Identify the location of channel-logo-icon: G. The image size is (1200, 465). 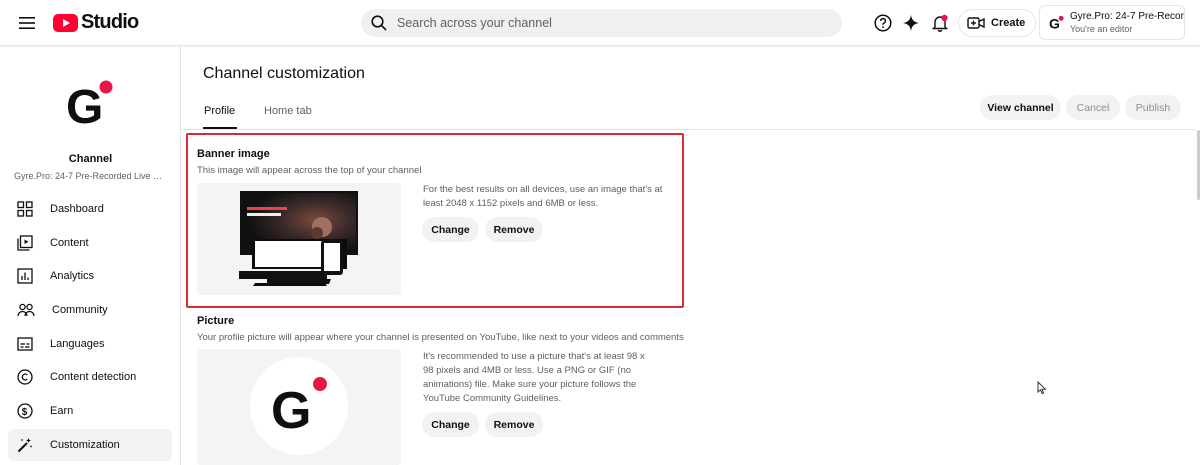
(89, 103).